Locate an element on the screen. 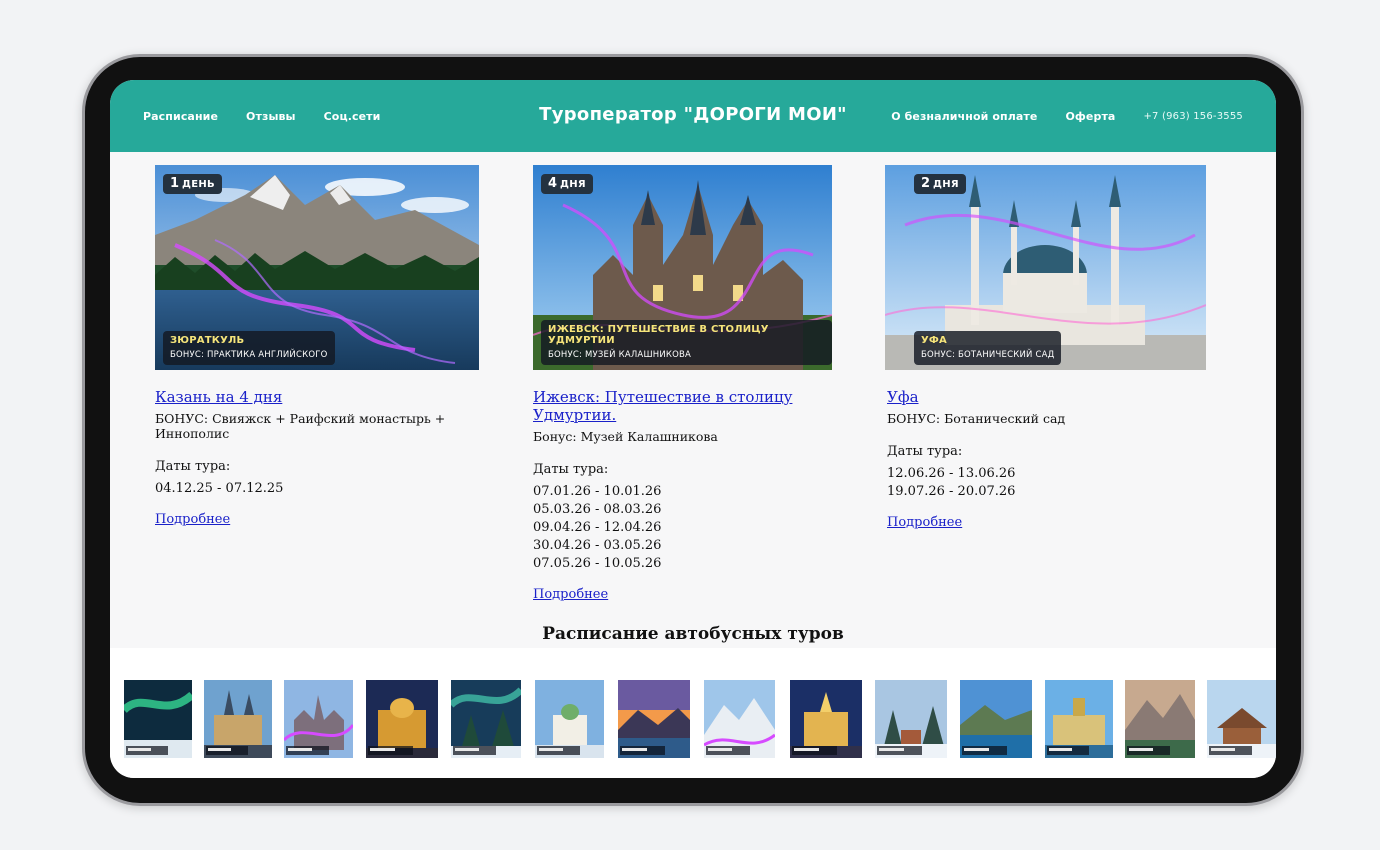 Image resolution: width=1380 pixels, height=850 pixels. tour-date: 12.06.26 - 13.06.26 is located at coordinates (951, 473).